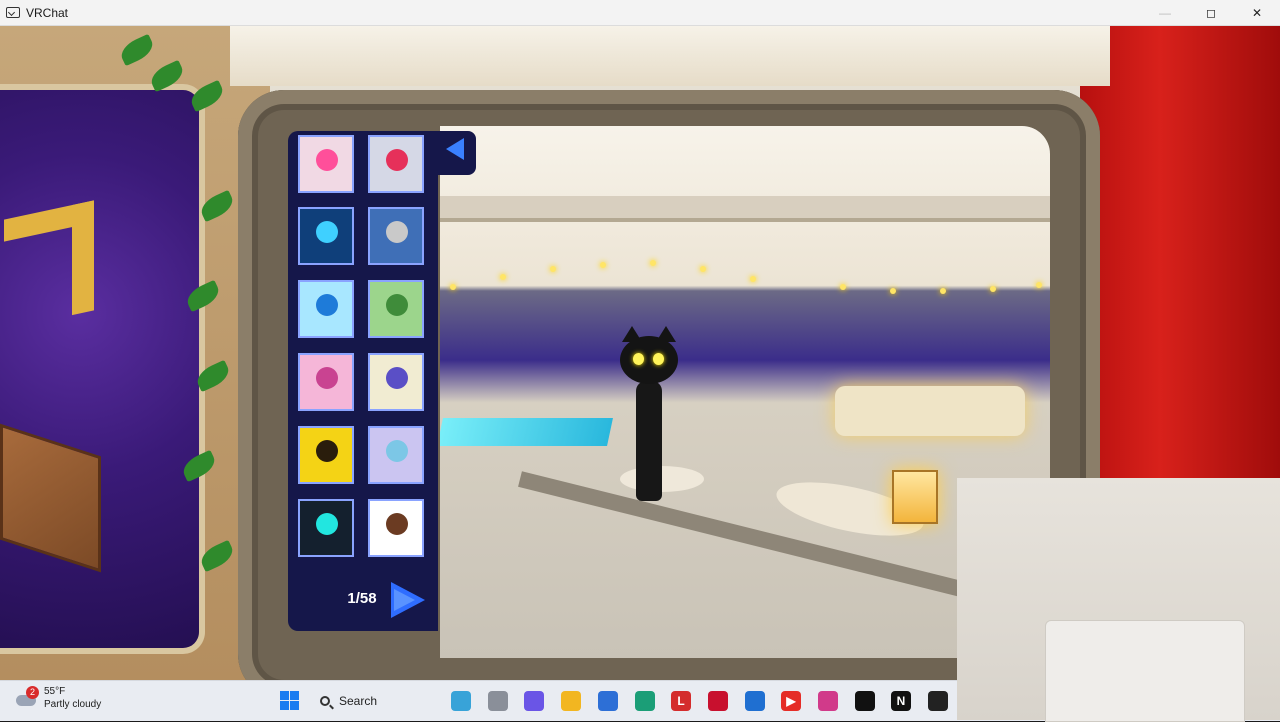  What do you see at coordinates (1145, 671) in the screenshot?
I see `webcam-chair` at bounding box center [1145, 671].